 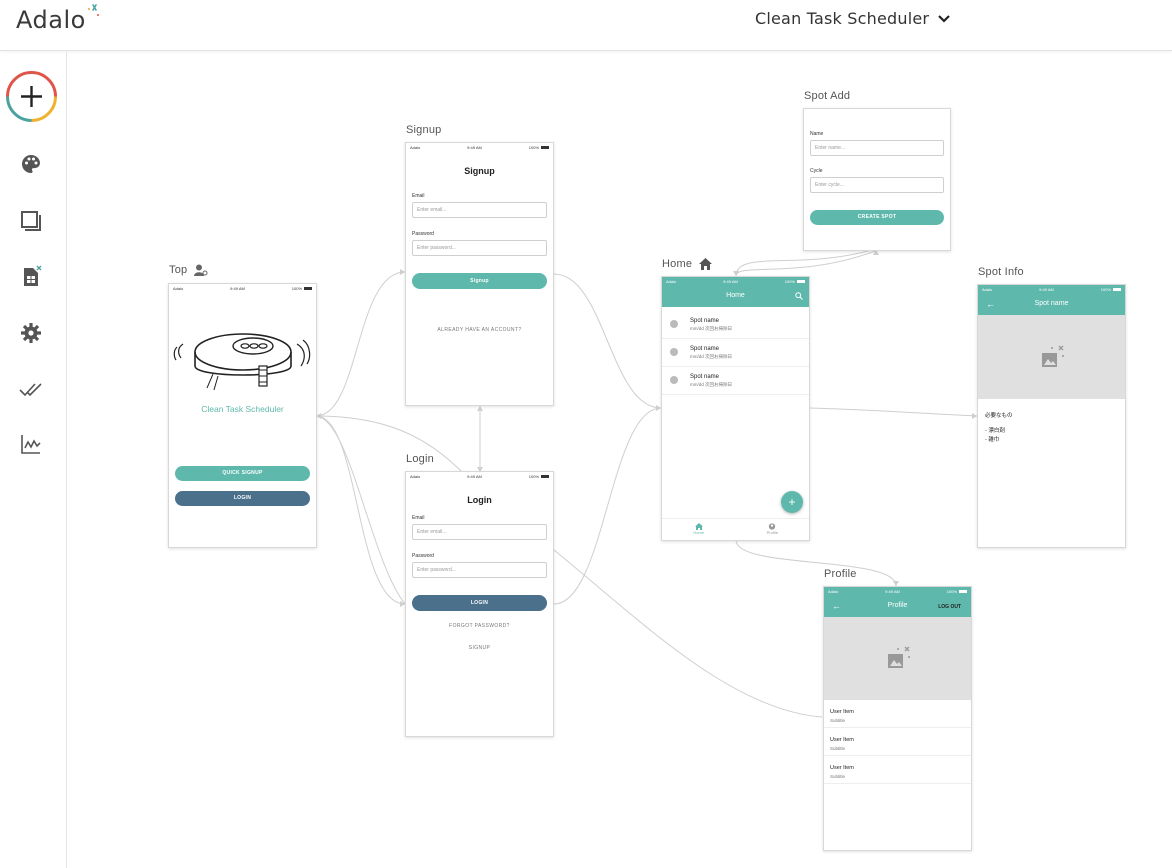 I want to click on profile-tab-icon, so click(x=772, y=526).